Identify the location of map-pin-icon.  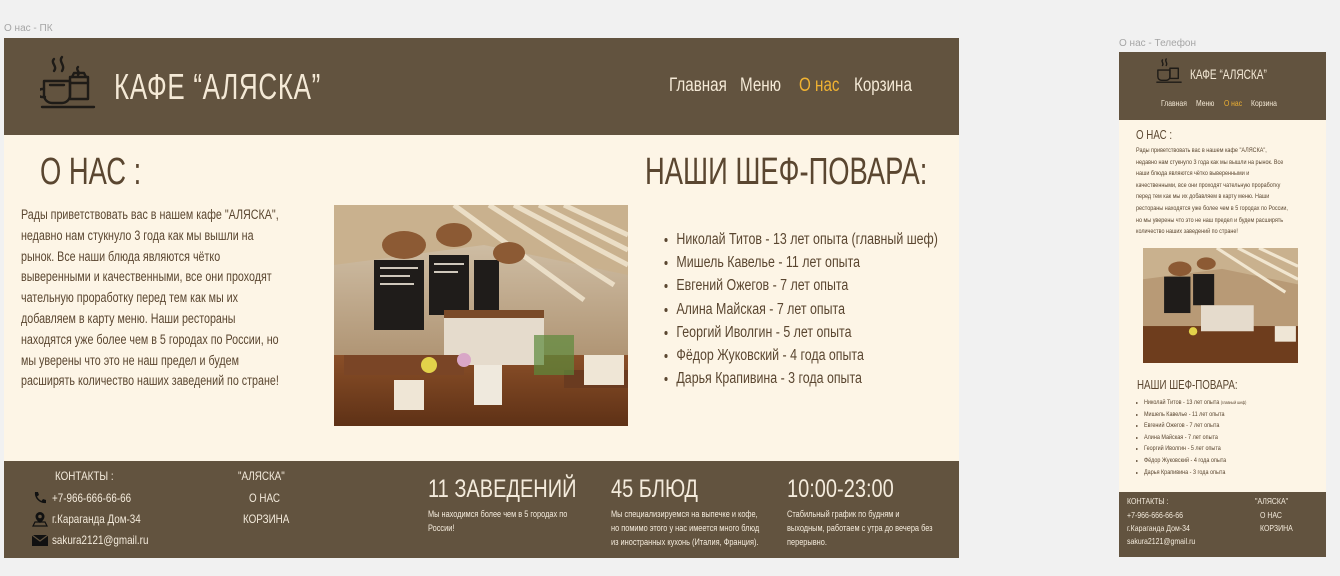
(40, 519).